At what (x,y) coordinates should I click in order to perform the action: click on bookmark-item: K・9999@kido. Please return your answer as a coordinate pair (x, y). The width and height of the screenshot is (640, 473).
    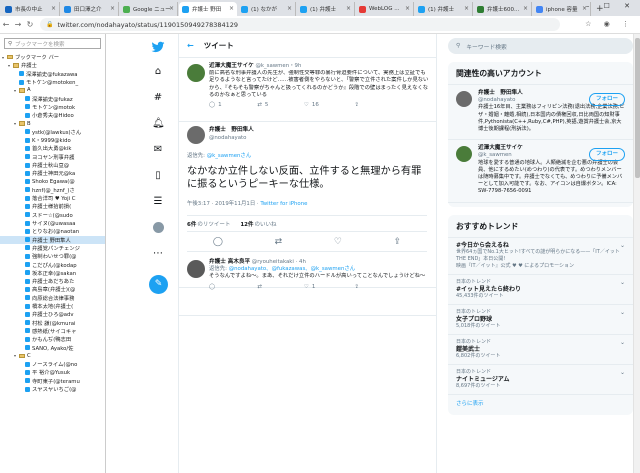
    Looking at the image, I should click on (52, 140).